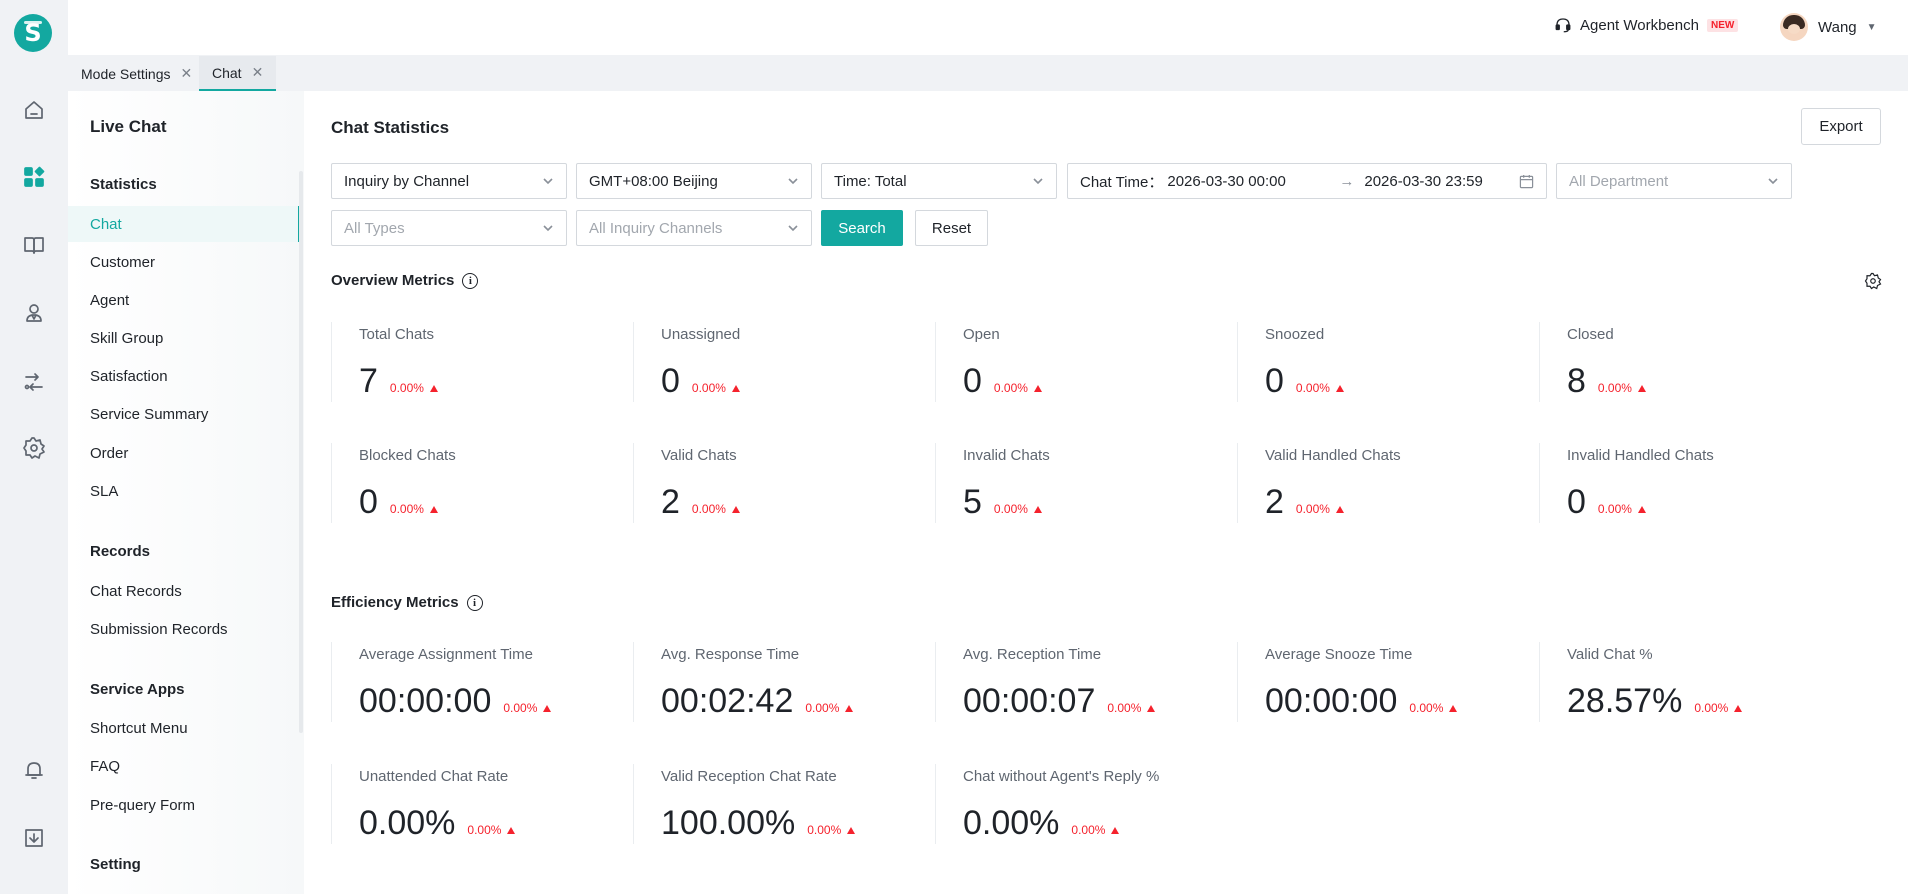  I want to click on new-badge: NEW, so click(1722, 25).